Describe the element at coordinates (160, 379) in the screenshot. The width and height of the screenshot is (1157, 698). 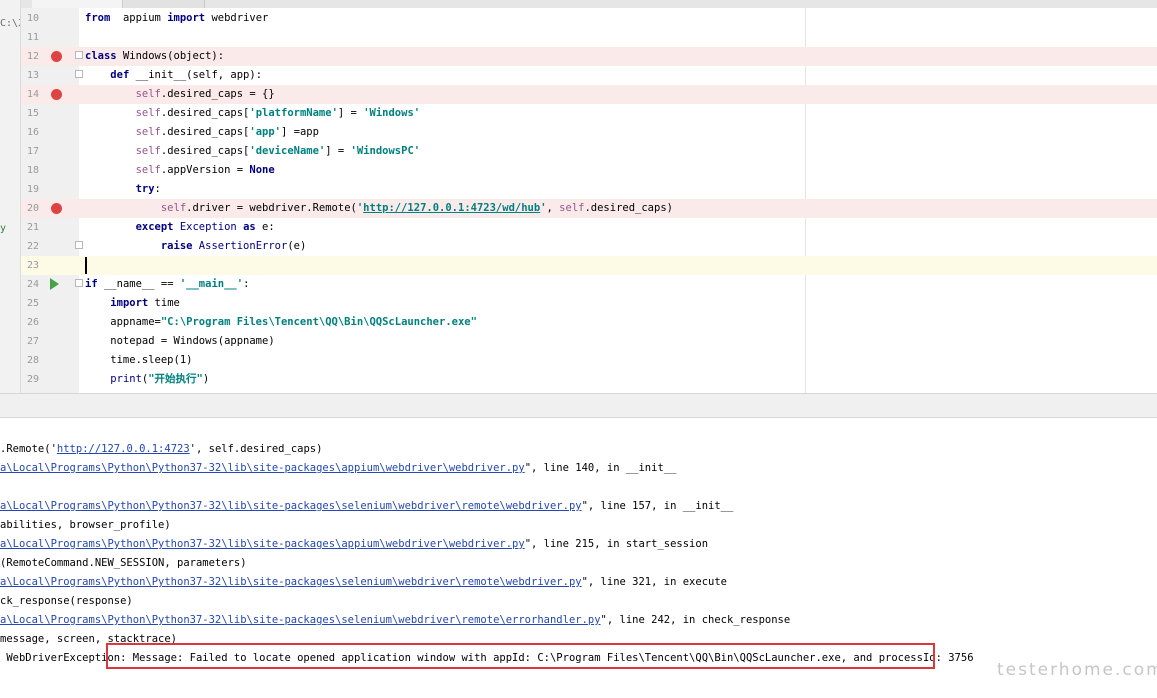
I see `code-text: print("开始执行")` at that location.